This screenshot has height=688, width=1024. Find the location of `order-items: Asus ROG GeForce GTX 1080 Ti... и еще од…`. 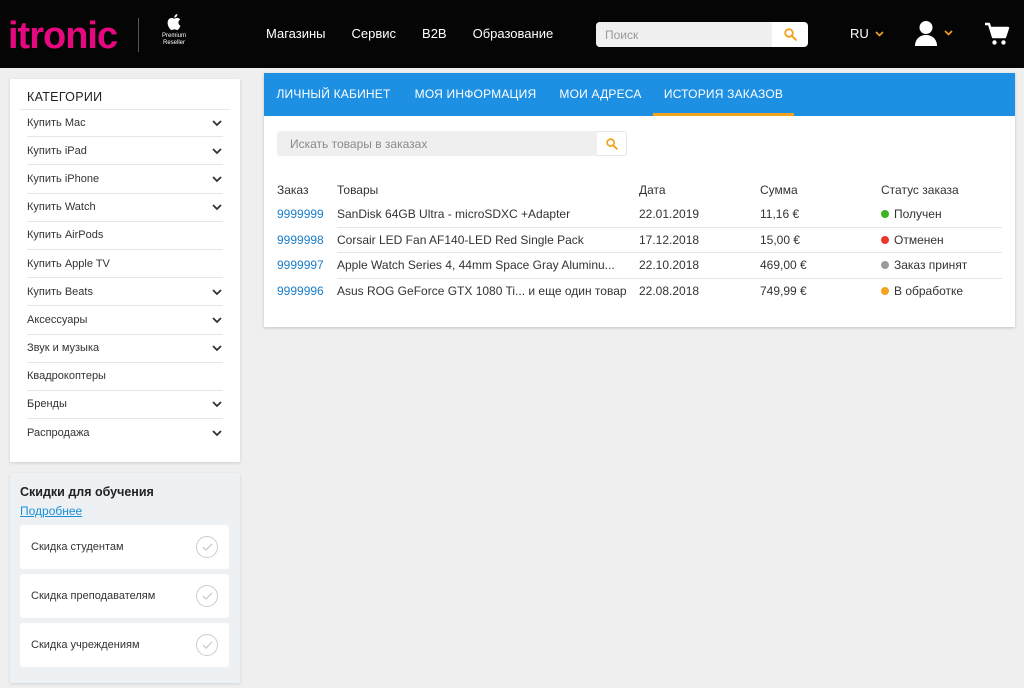

order-items: Asus ROG GeForce GTX 1080 Ti... и еще од… is located at coordinates (482, 290).